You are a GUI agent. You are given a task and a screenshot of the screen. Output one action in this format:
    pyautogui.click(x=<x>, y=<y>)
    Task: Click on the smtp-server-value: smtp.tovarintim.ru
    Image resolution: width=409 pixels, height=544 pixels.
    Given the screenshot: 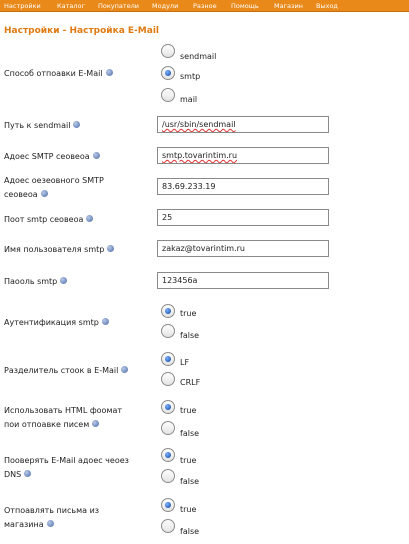 What is the action you would take?
    pyautogui.click(x=200, y=155)
    